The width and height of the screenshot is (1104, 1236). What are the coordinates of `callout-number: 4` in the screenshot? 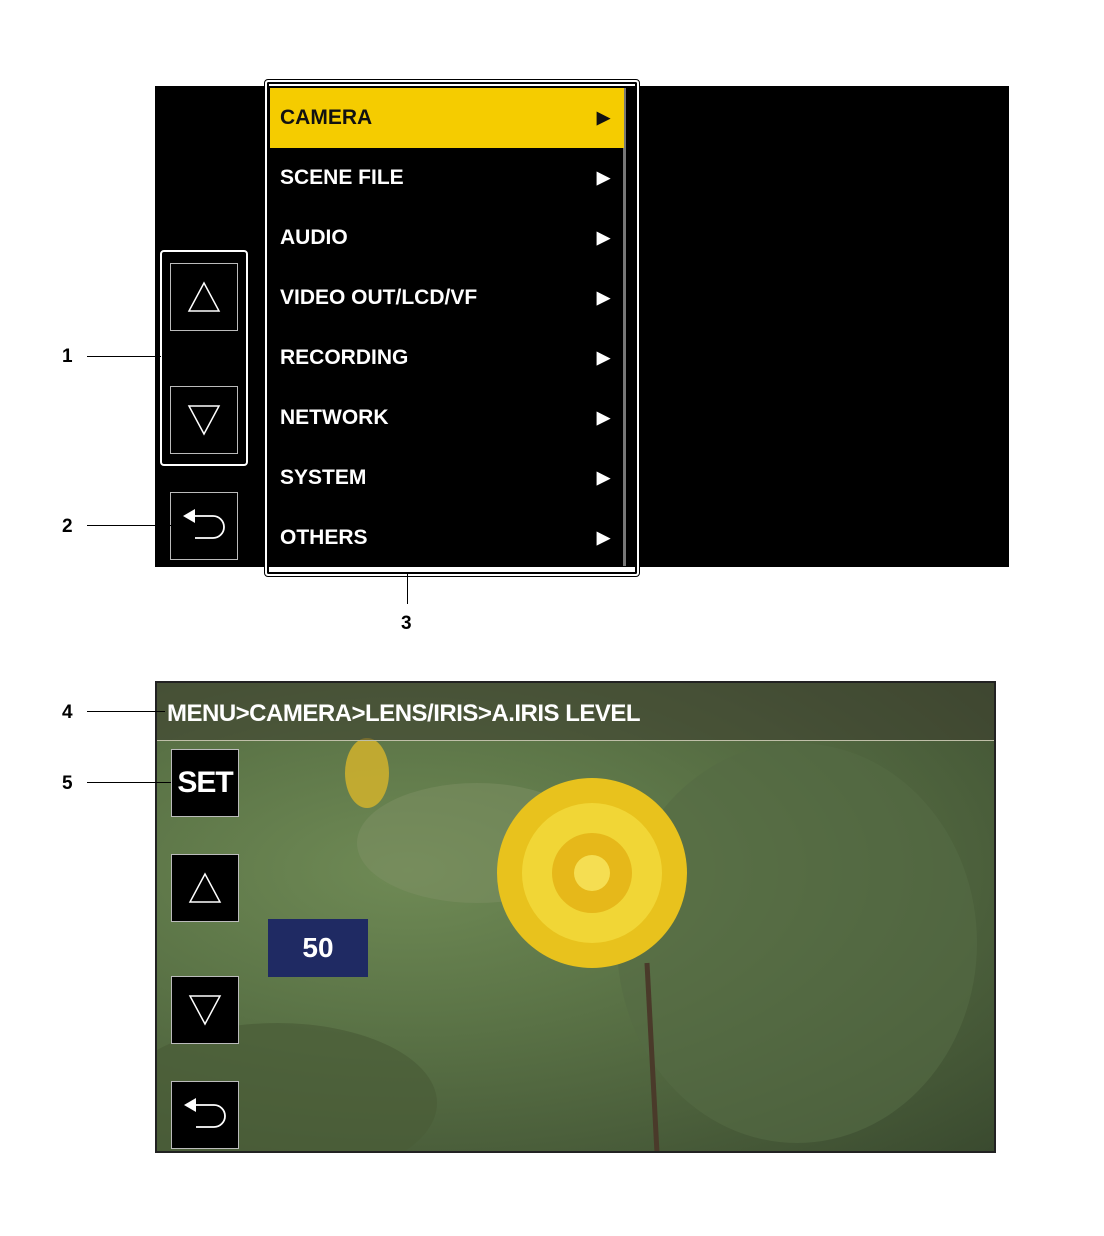 It's located at (67, 712).